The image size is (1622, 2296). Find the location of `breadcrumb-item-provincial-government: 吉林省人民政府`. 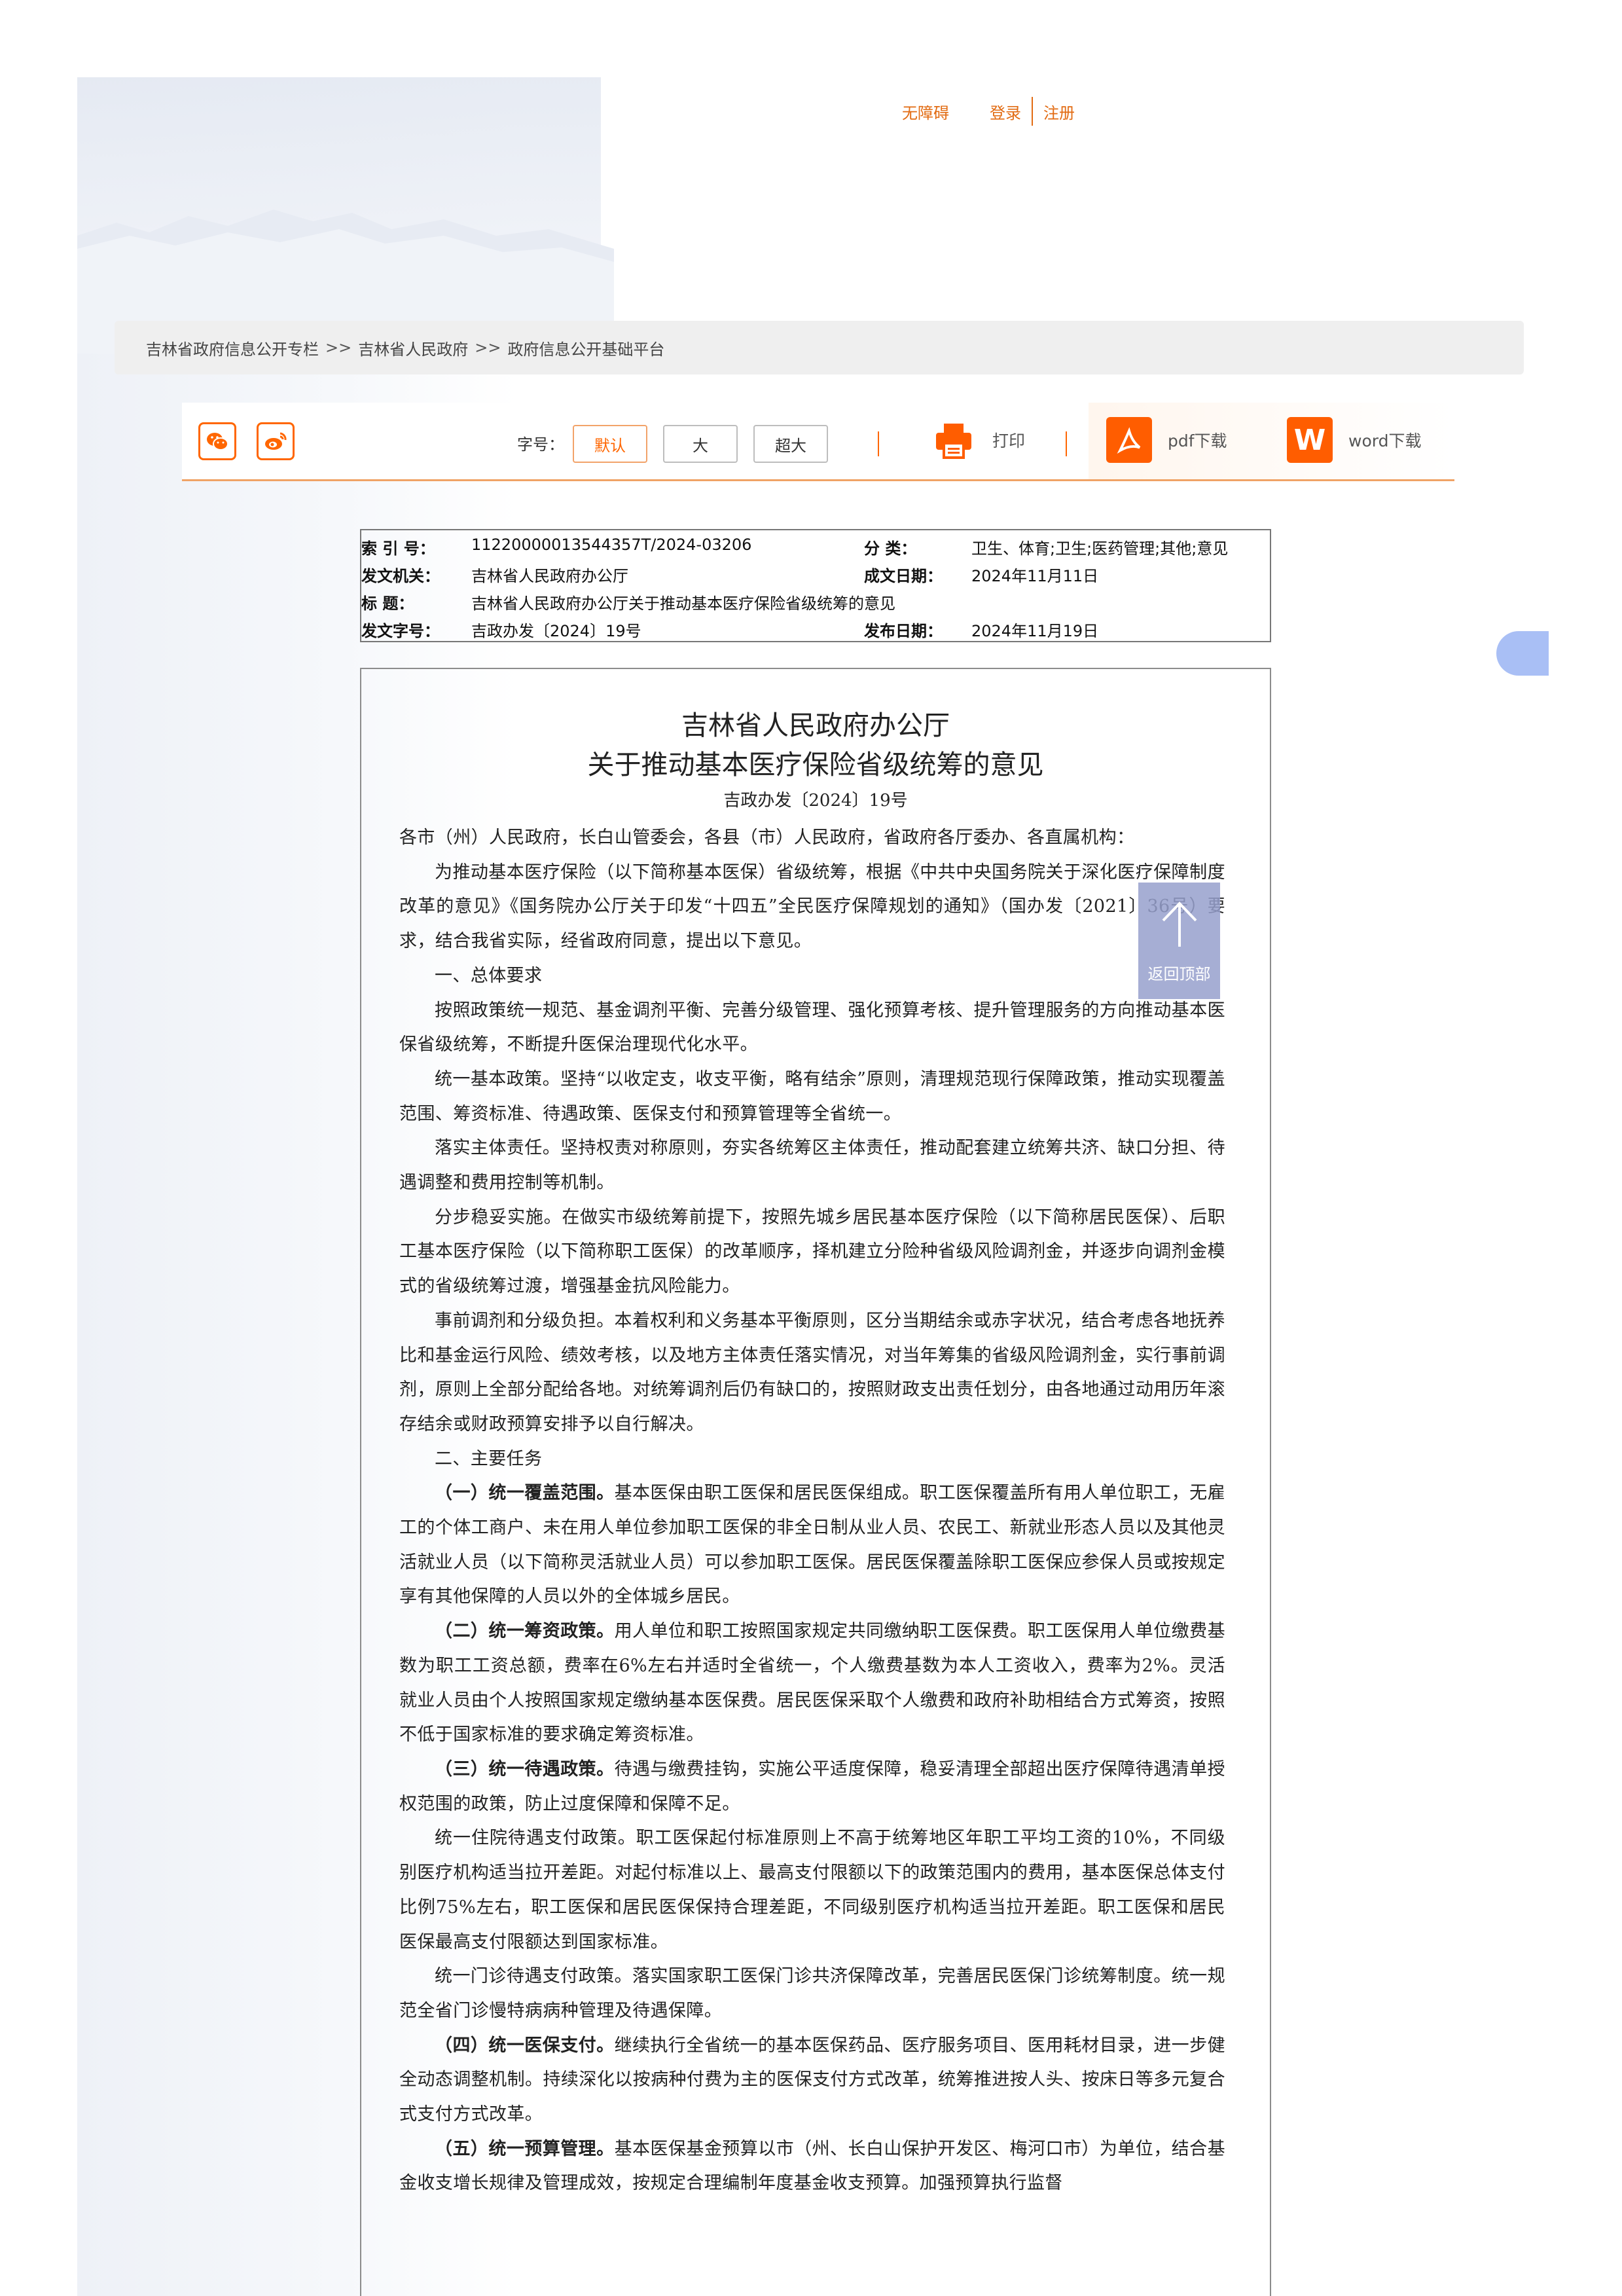

breadcrumb-item-provincial-government: 吉林省人民政府 is located at coordinates (413, 348).